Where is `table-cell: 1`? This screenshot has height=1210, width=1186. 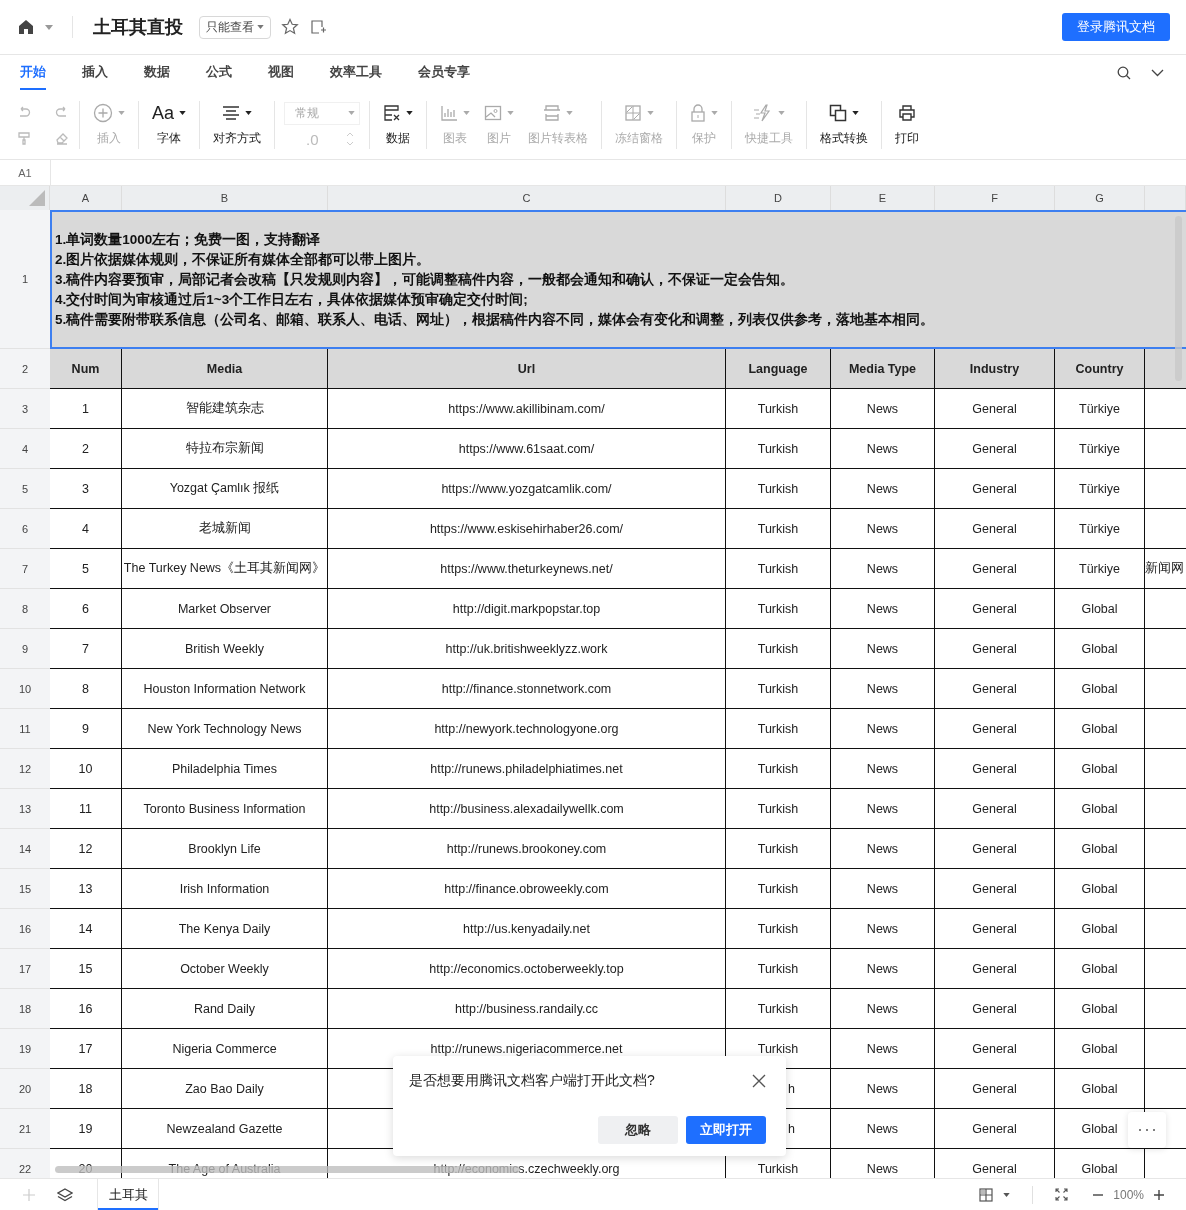 table-cell: 1 is located at coordinates (86, 409).